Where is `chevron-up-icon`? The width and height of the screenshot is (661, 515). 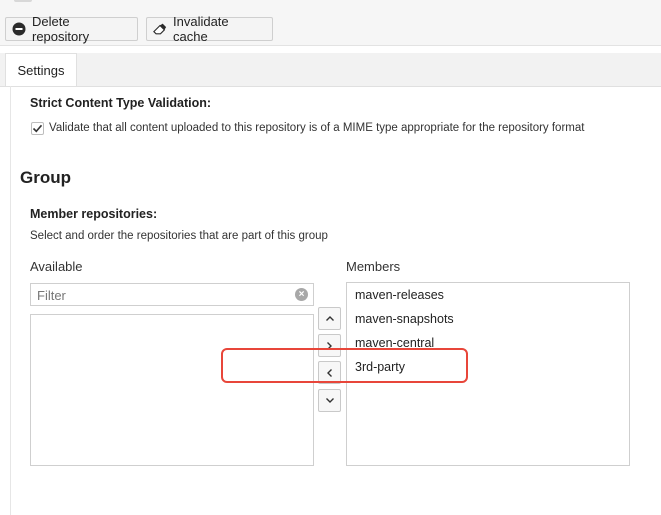 chevron-up-icon is located at coordinates (329, 318).